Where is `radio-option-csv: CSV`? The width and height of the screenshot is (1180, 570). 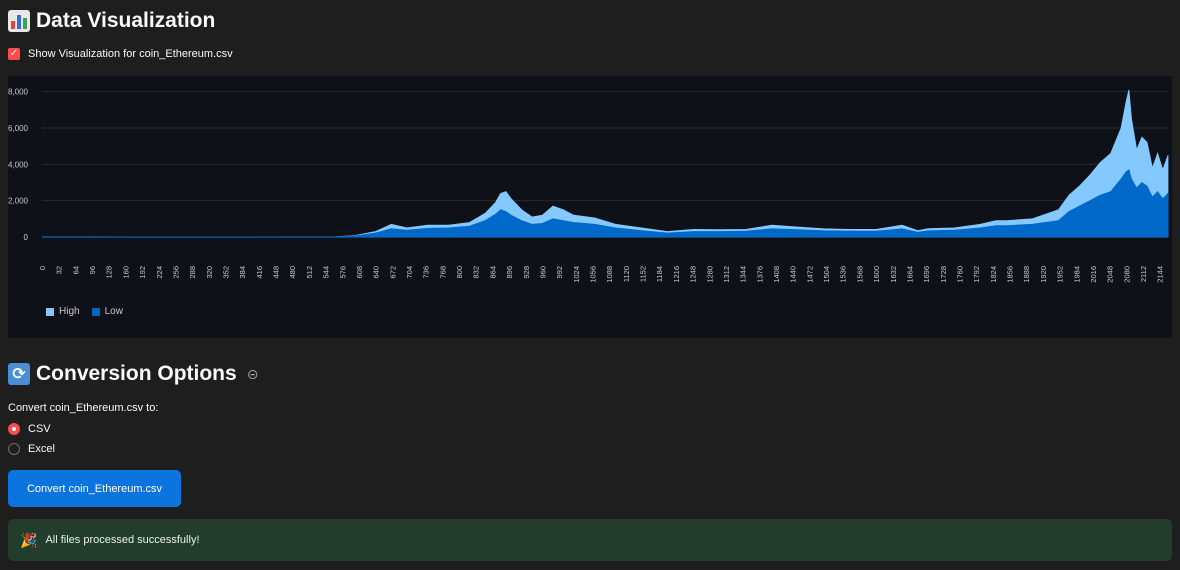
radio-option-csv: CSV is located at coordinates (29, 429).